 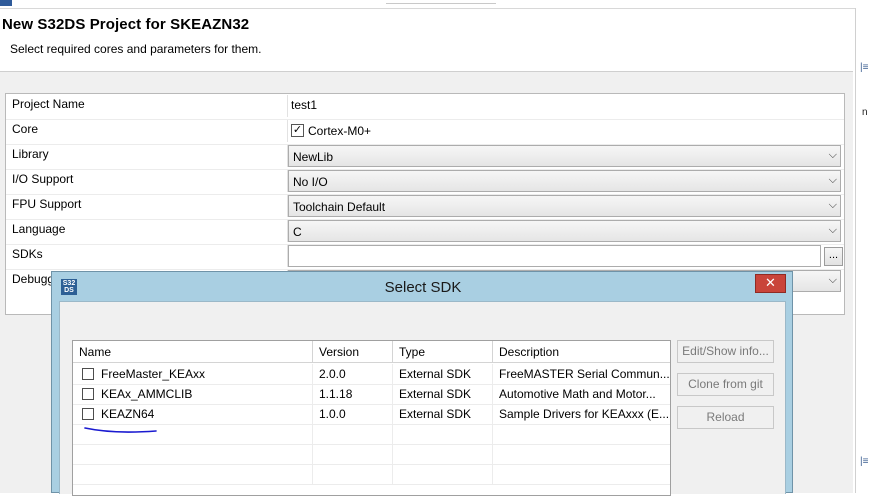 What do you see at coordinates (126, 24) in the screenshot?
I see `page-title: New S32DS Project for SKEAZN32` at bounding box center [126, 24].